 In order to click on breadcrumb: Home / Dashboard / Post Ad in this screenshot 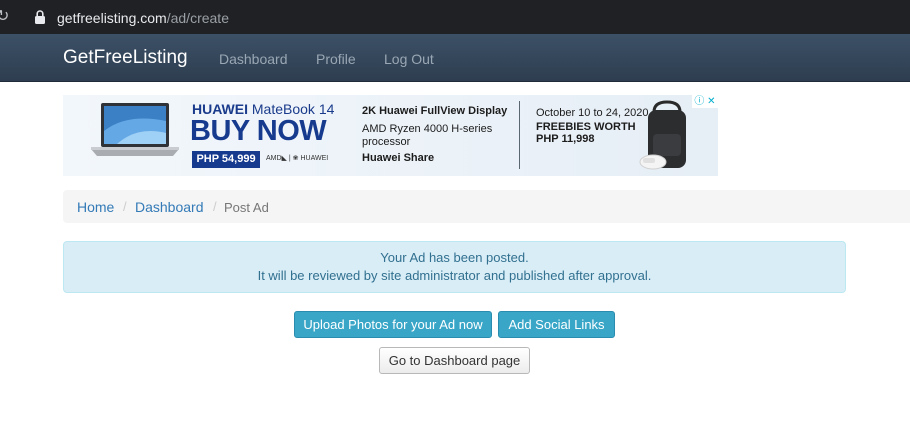, I will do `click(486, 206)`.